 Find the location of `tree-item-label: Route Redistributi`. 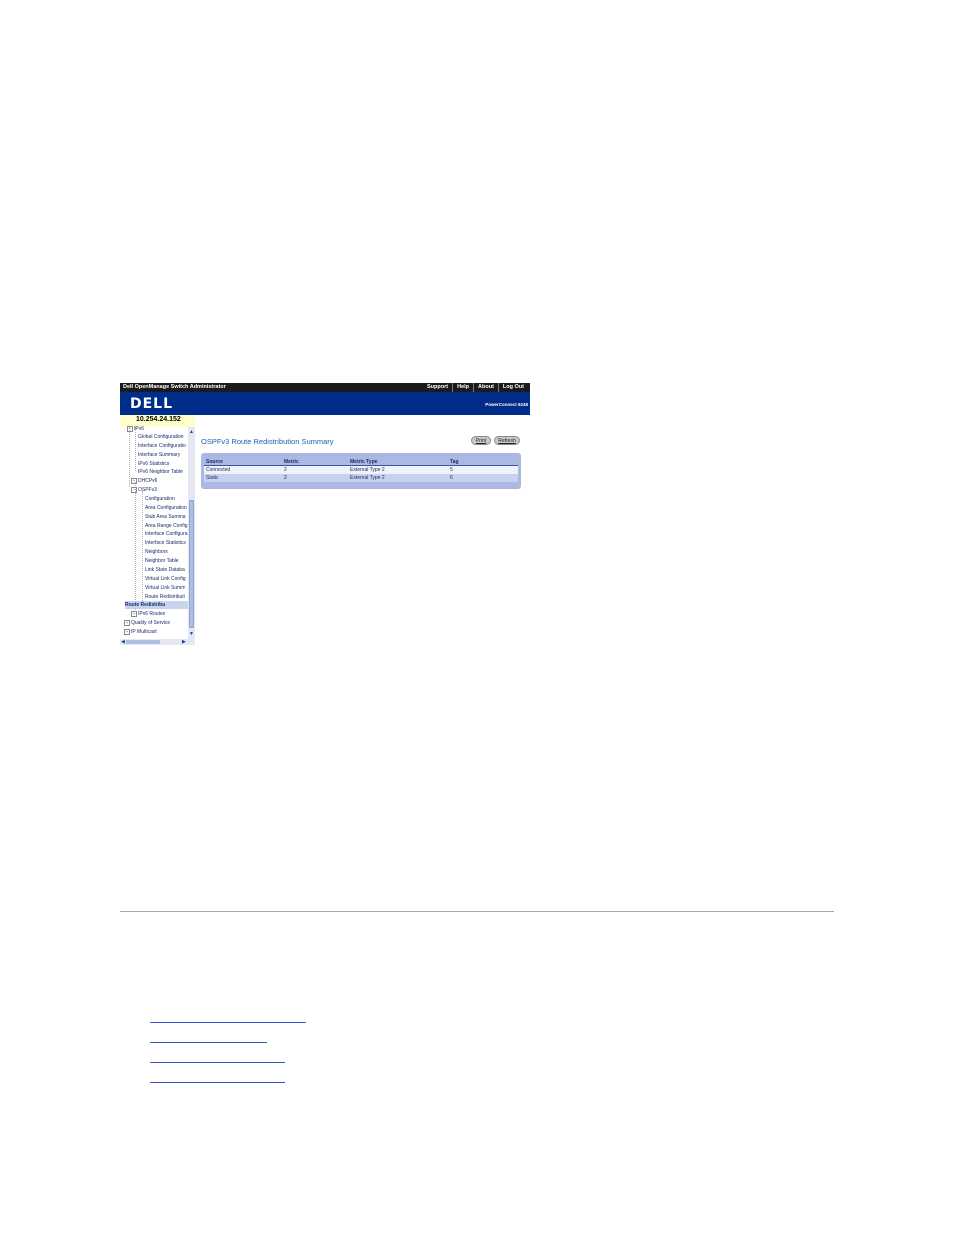

tree-item-label: Route Redistributi is located at coordinates (165, 597).